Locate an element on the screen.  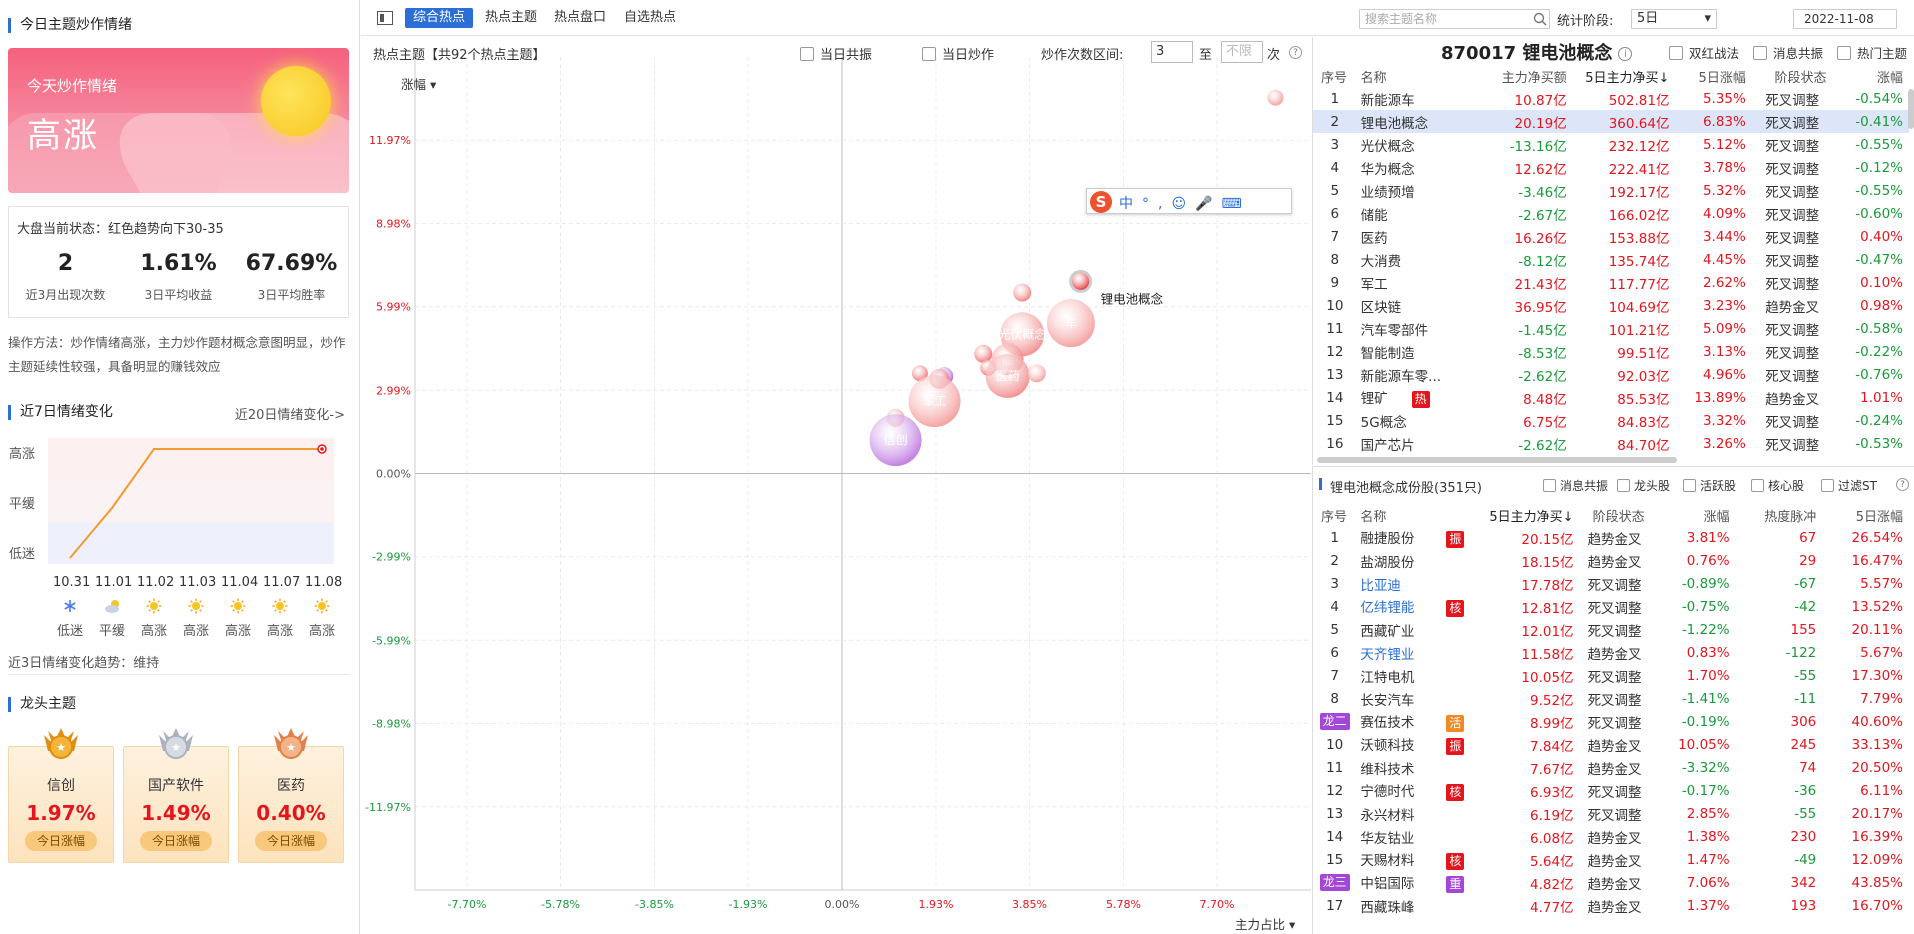
ime-buttons: 中°,☺🎤⌨ is located at coordinates (1185, 203).